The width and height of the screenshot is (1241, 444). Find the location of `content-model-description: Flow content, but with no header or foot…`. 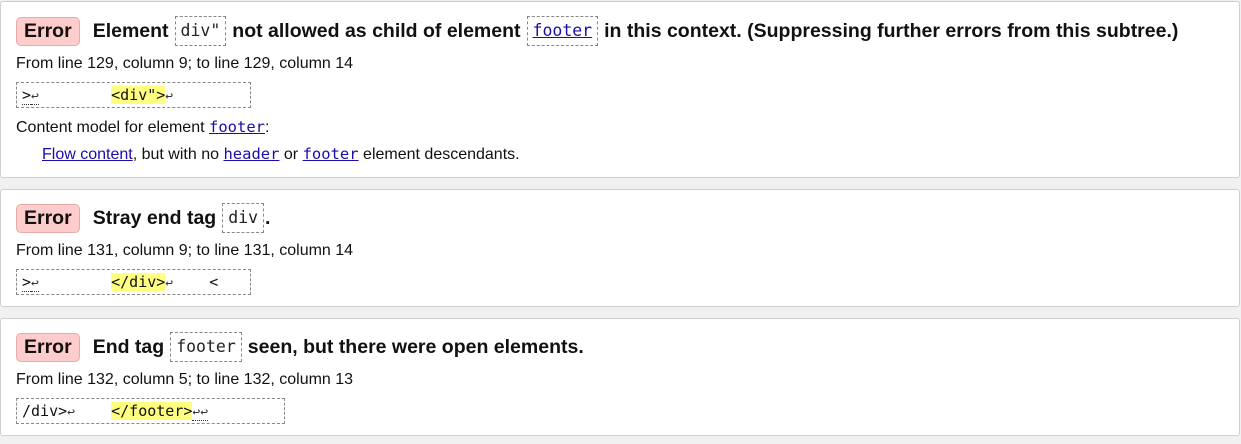

content-model-description: Flow content, but with no header or foot… is located at coordinates (281, 154).